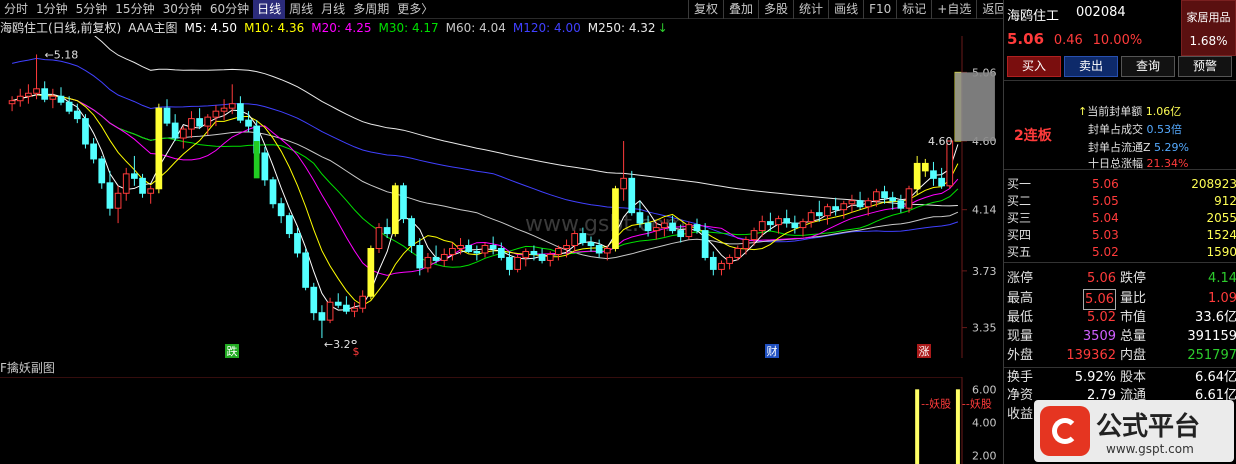 Image resolution: width=1236 pixels, height=464 pixels. I want to click on query-button: 查询, so click(1148, 66).